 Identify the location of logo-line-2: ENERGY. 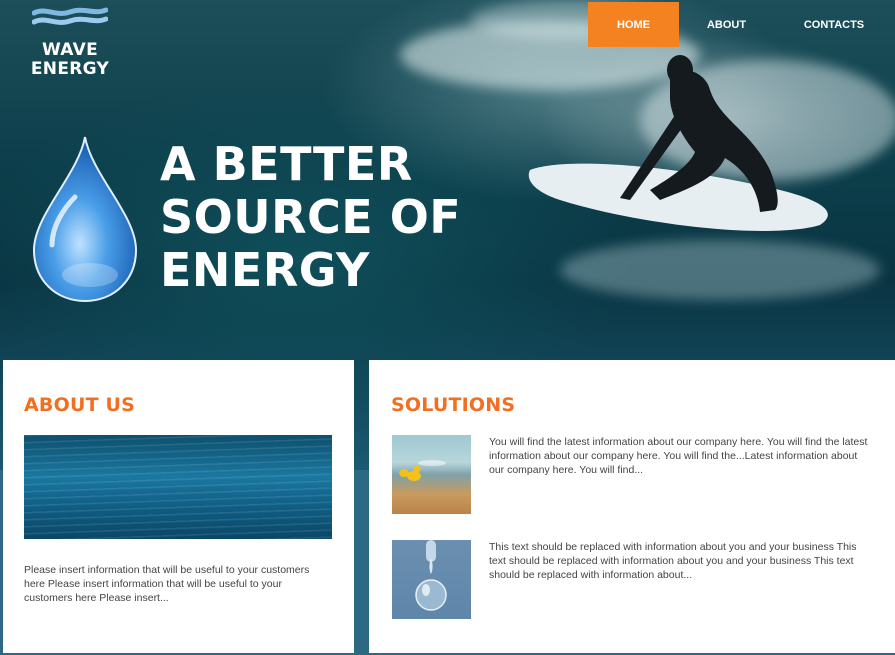
(70, 69).